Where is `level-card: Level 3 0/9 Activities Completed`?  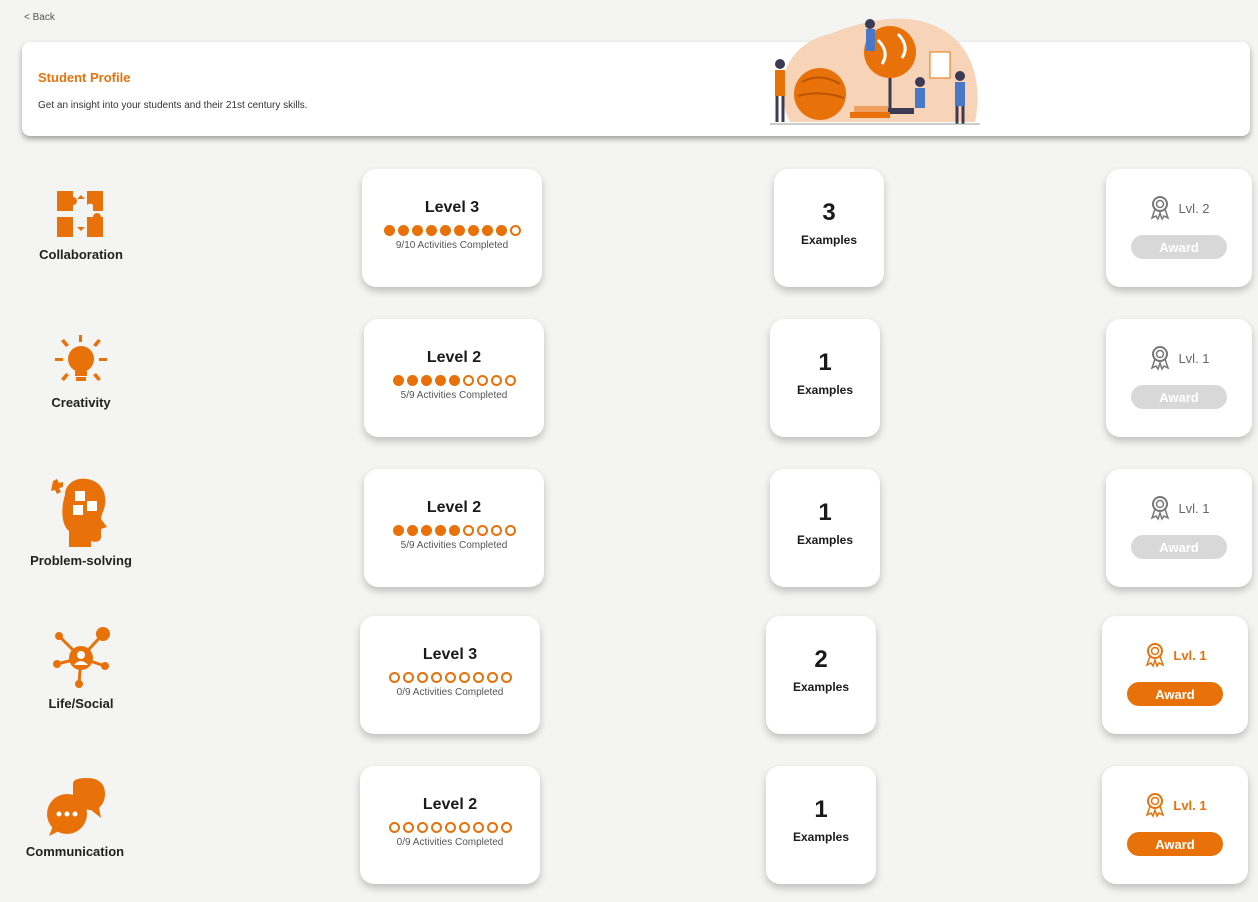 level-card: Level 3 0/9 Activities Completed is located at coordinates (450, 675).